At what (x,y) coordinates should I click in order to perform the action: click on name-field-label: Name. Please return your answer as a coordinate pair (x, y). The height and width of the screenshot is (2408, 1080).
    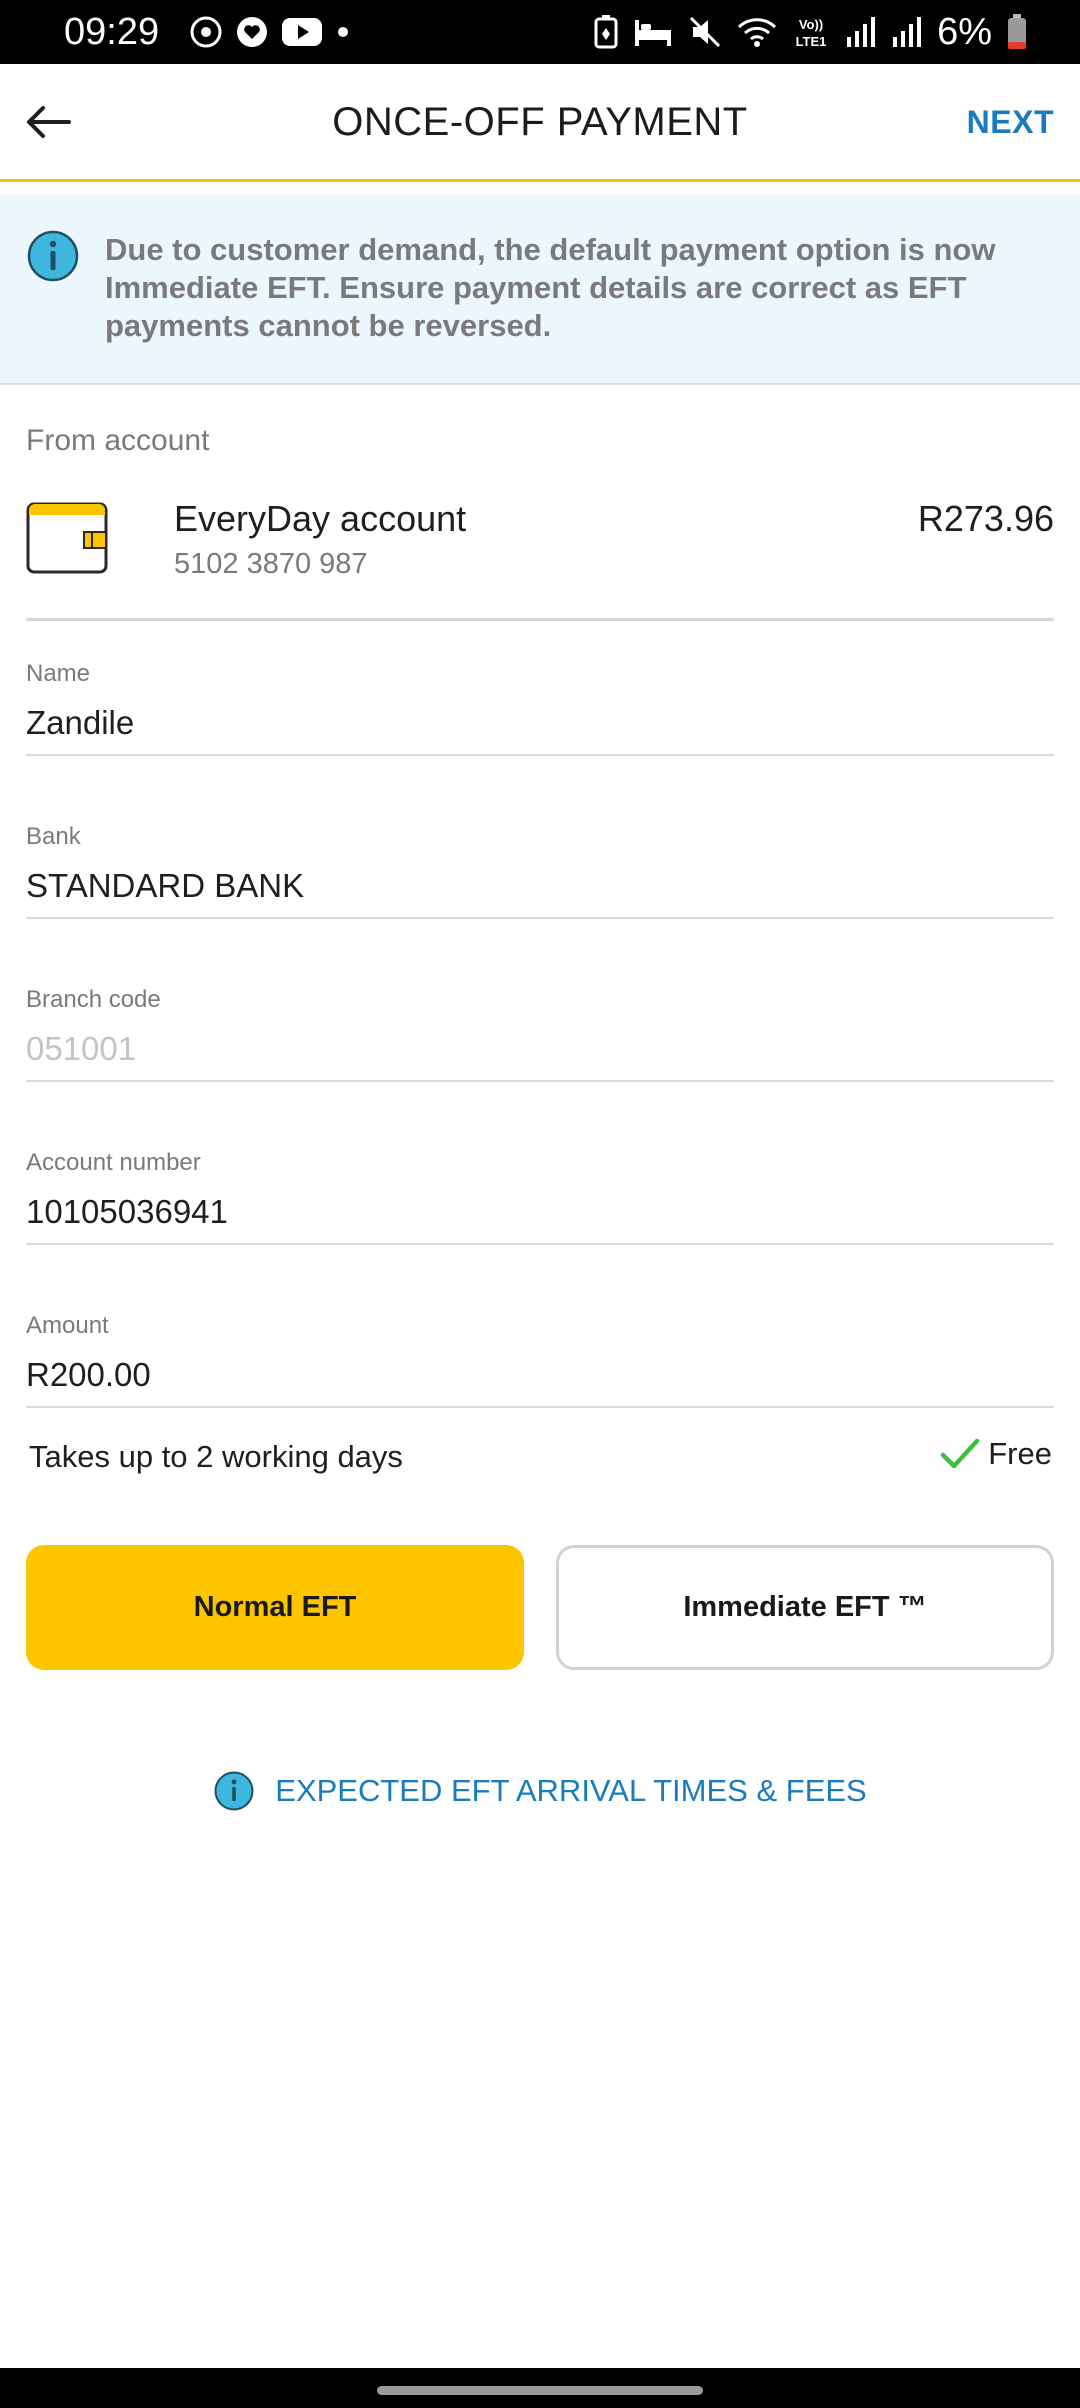
    Looking at the image, I should click on (58, 673).